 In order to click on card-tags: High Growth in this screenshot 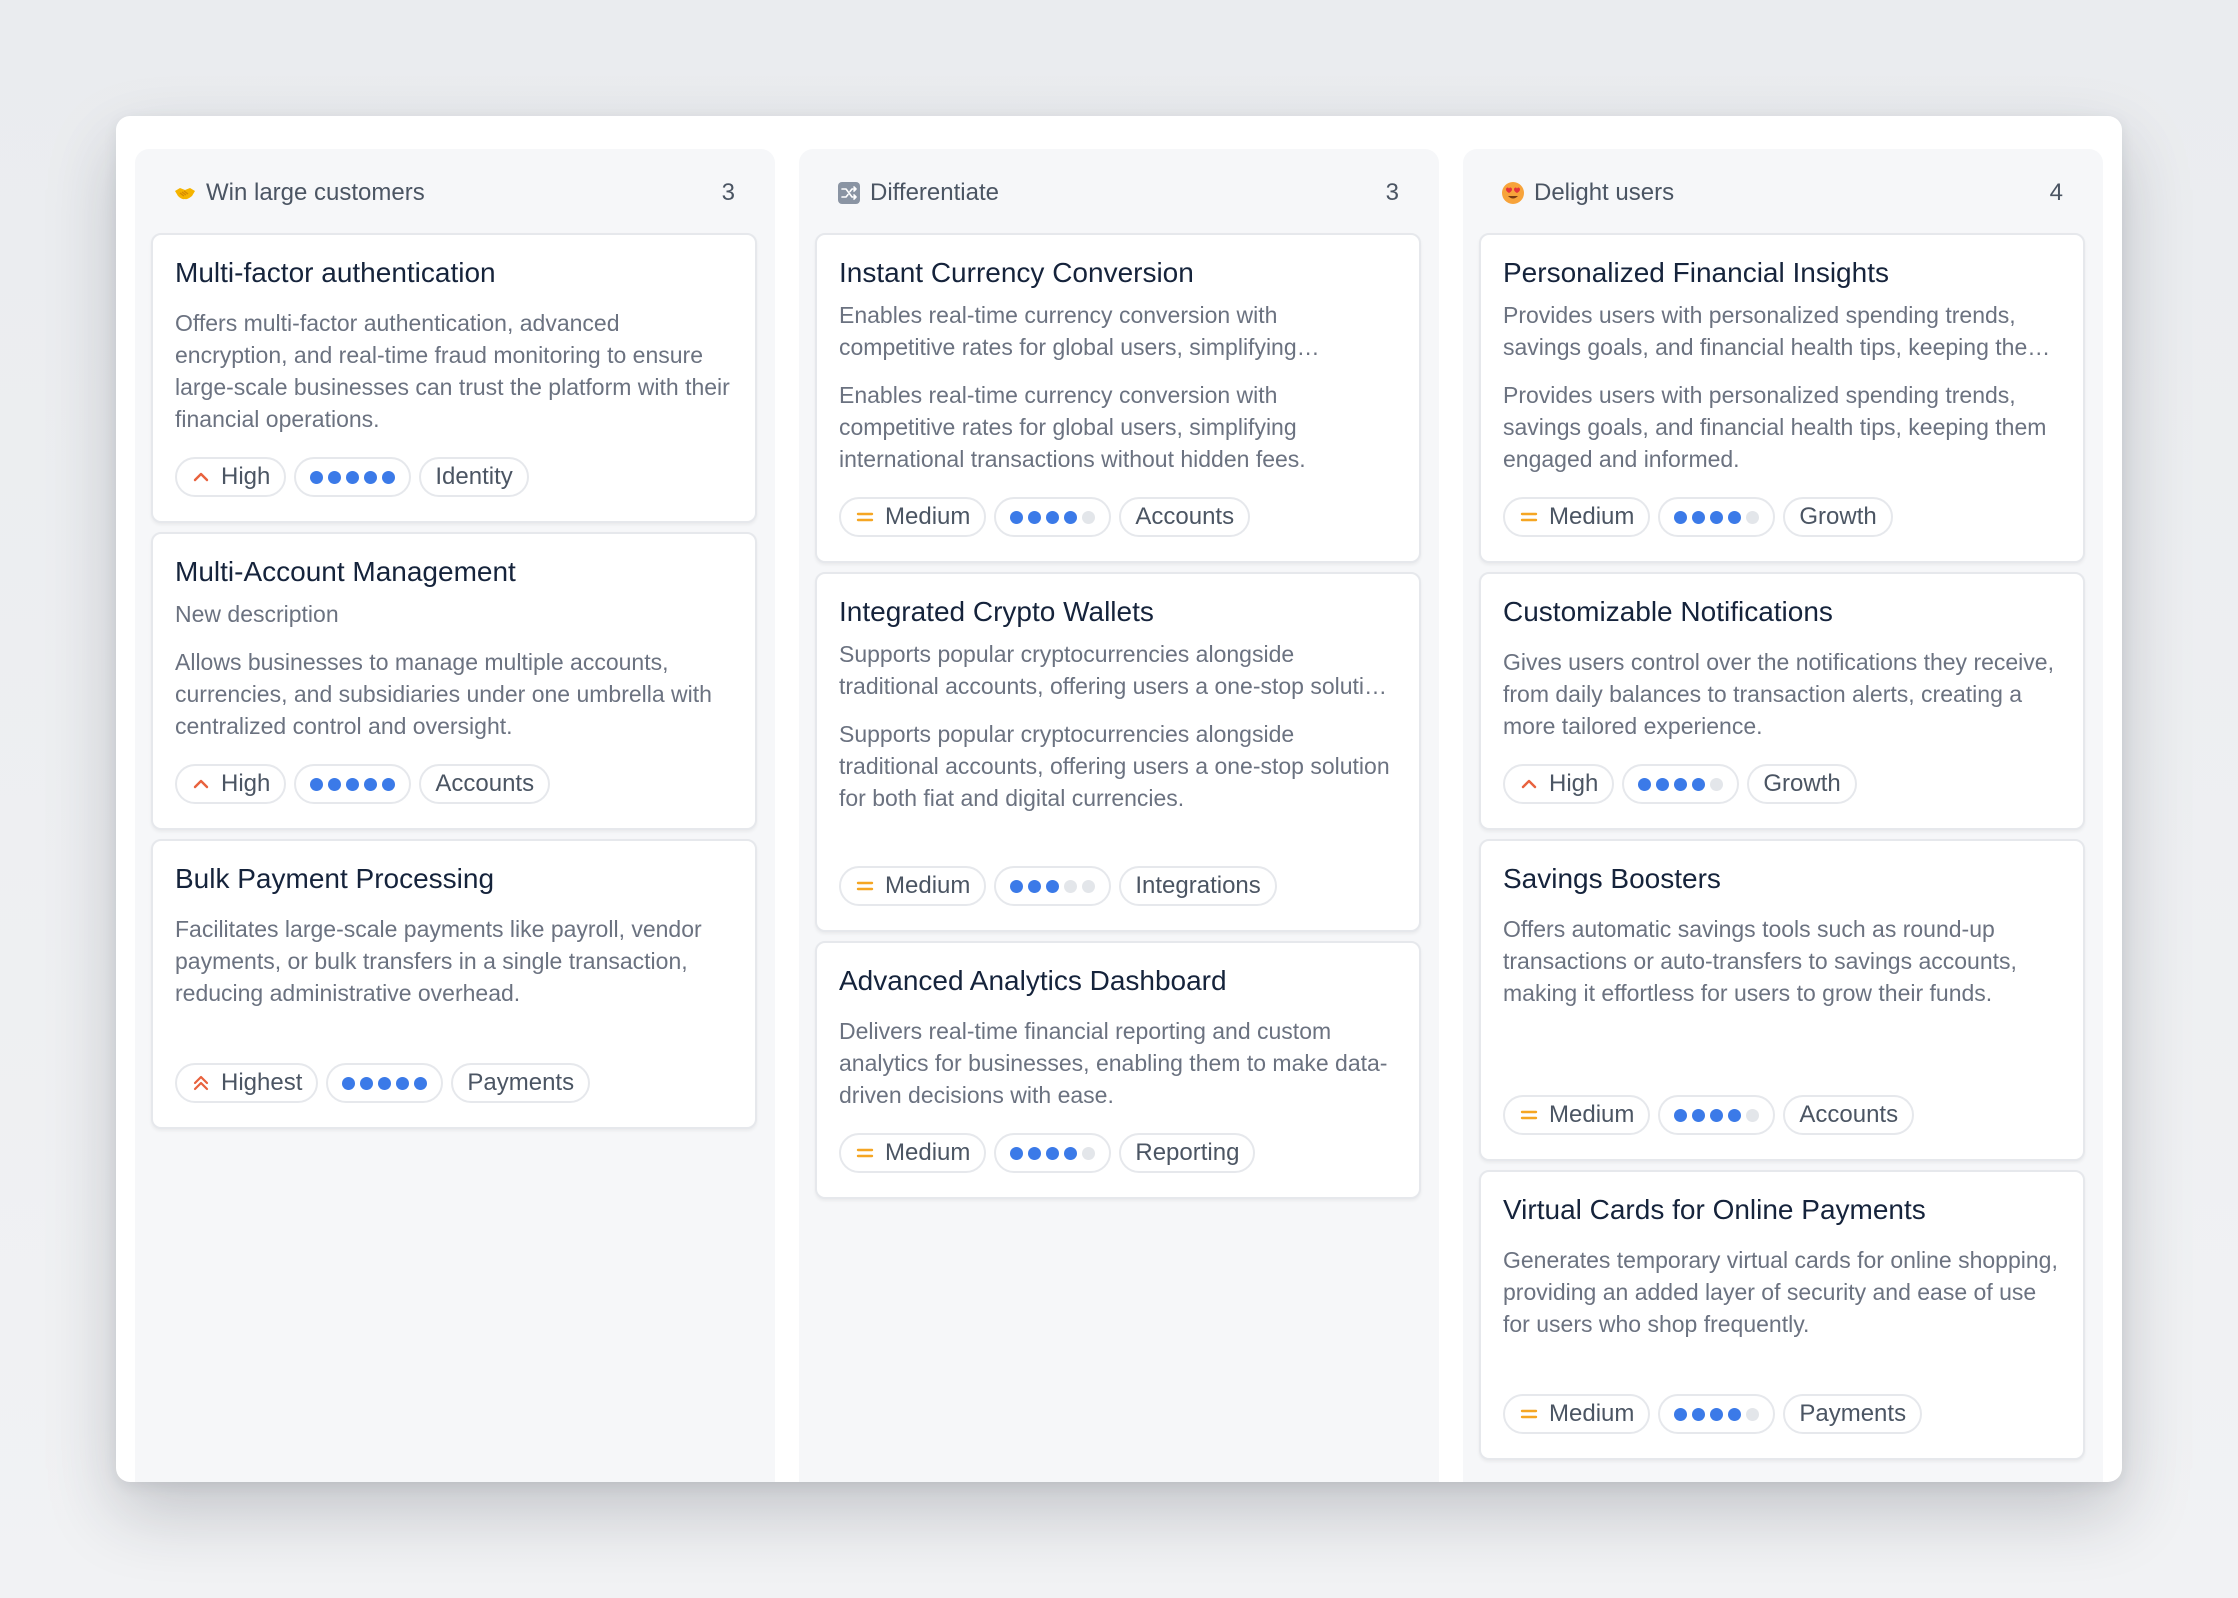, I will do `click(1680, 784)`.